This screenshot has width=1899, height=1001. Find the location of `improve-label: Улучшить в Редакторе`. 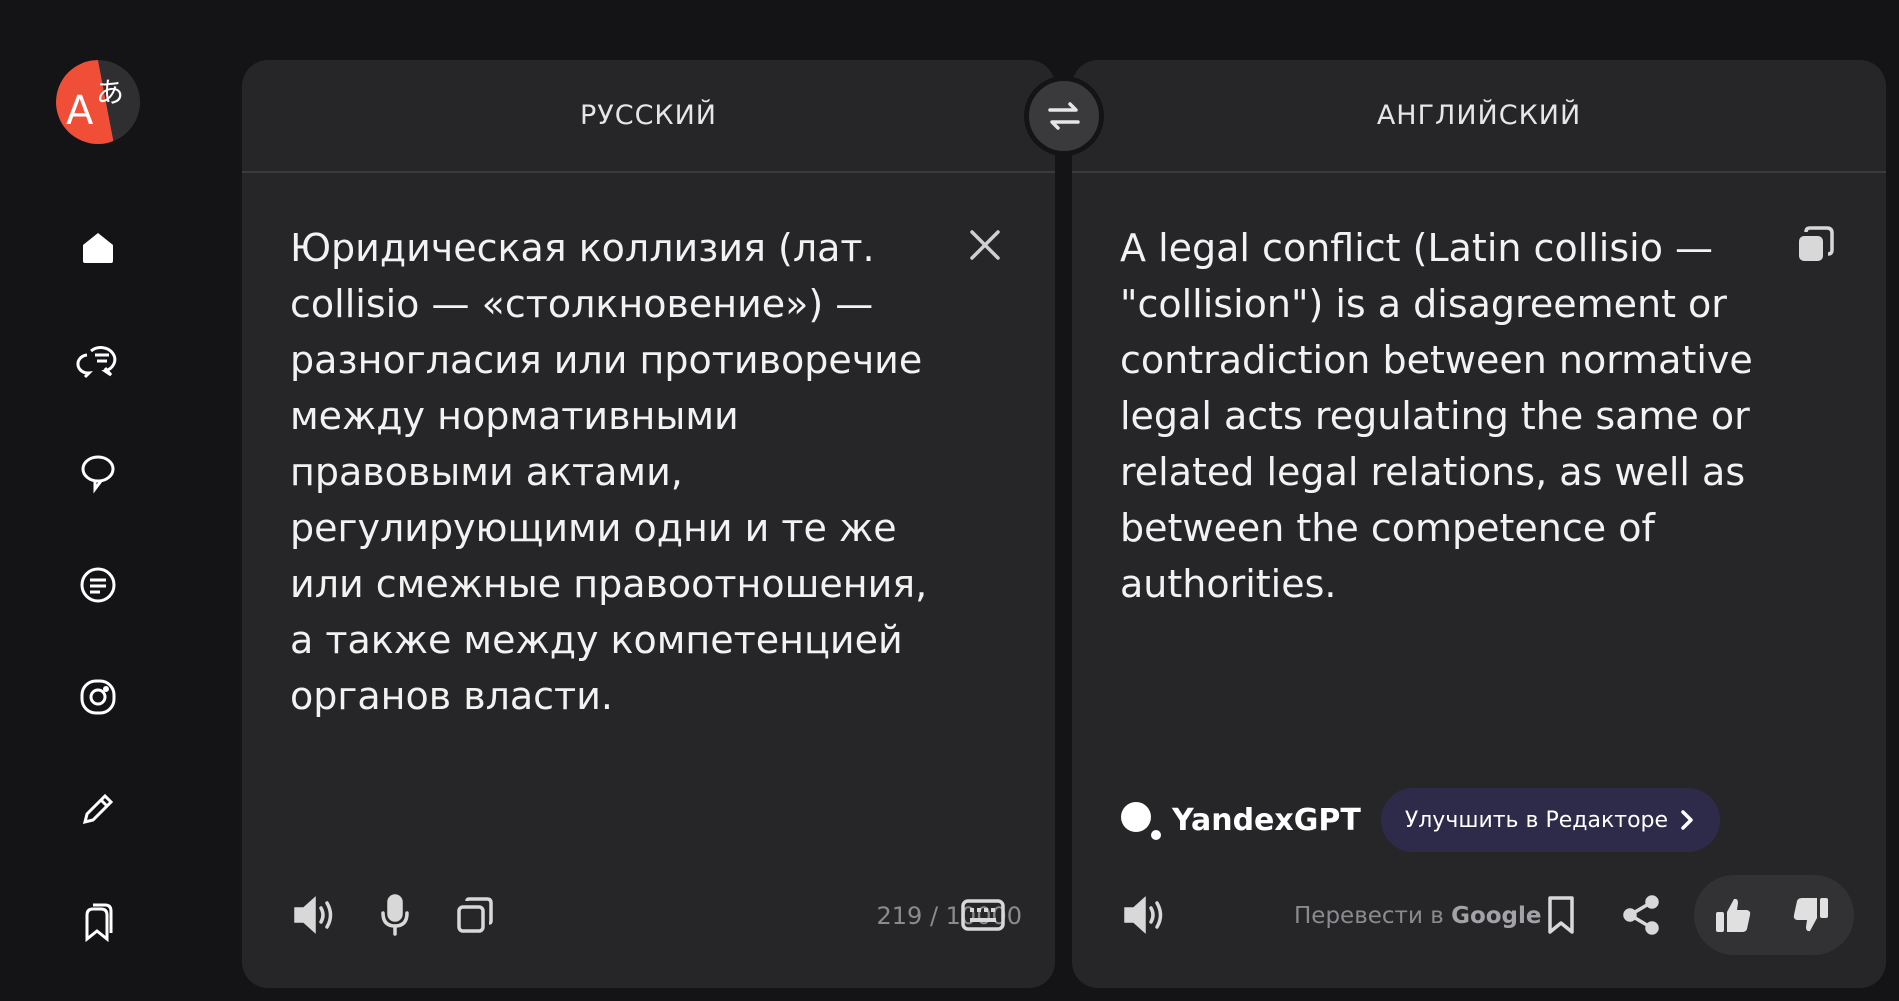

improve-label: Улучшить в Редакторе is located at coordinates (1536, 820).